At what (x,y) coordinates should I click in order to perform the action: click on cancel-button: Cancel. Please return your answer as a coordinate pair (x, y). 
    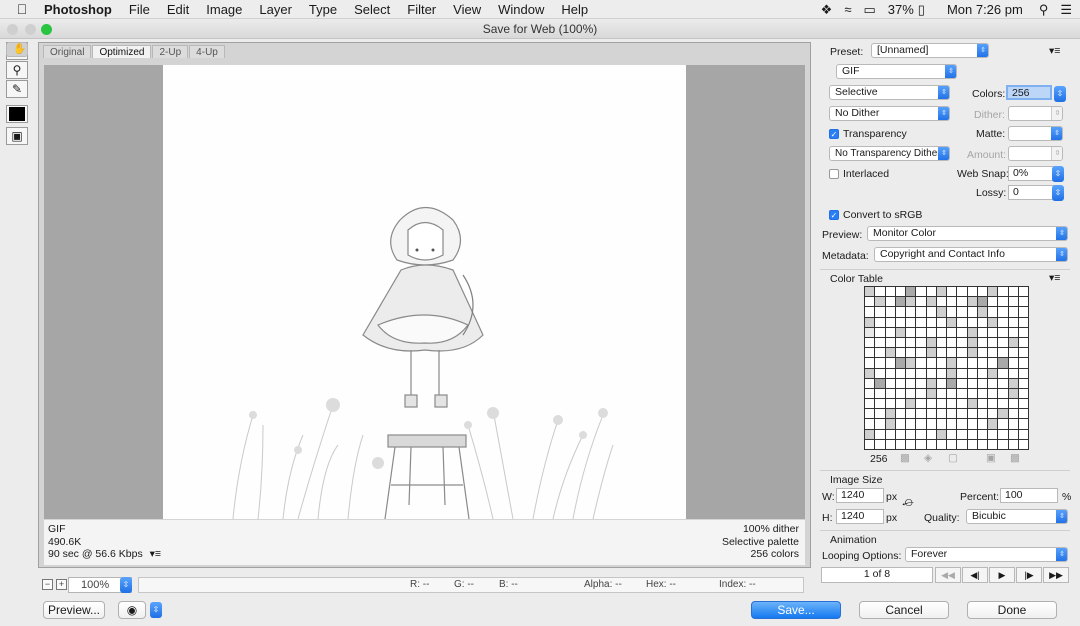
    Looking at the image, I should click on (904, 610).